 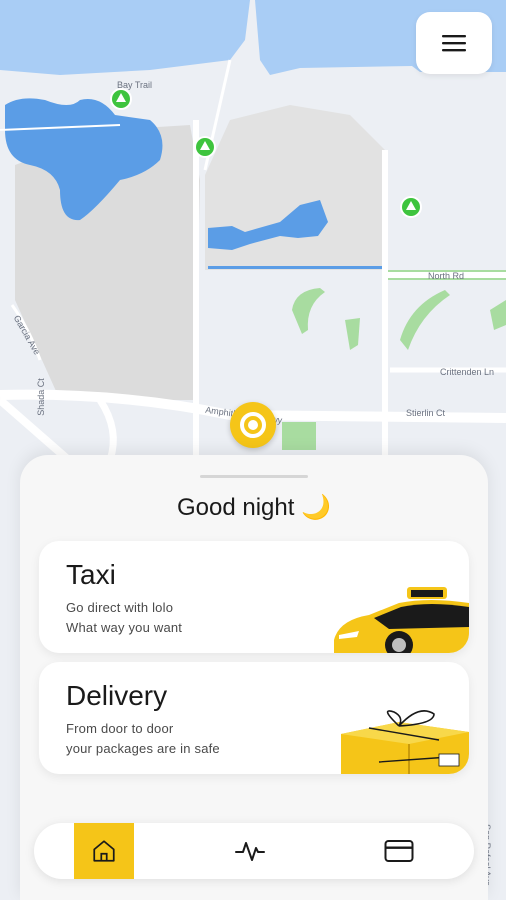 What do you see at coordinates (446, 276) in the screenshot?
I see `map-label-north-rd: North Rd` at bounding box center [446, 276].